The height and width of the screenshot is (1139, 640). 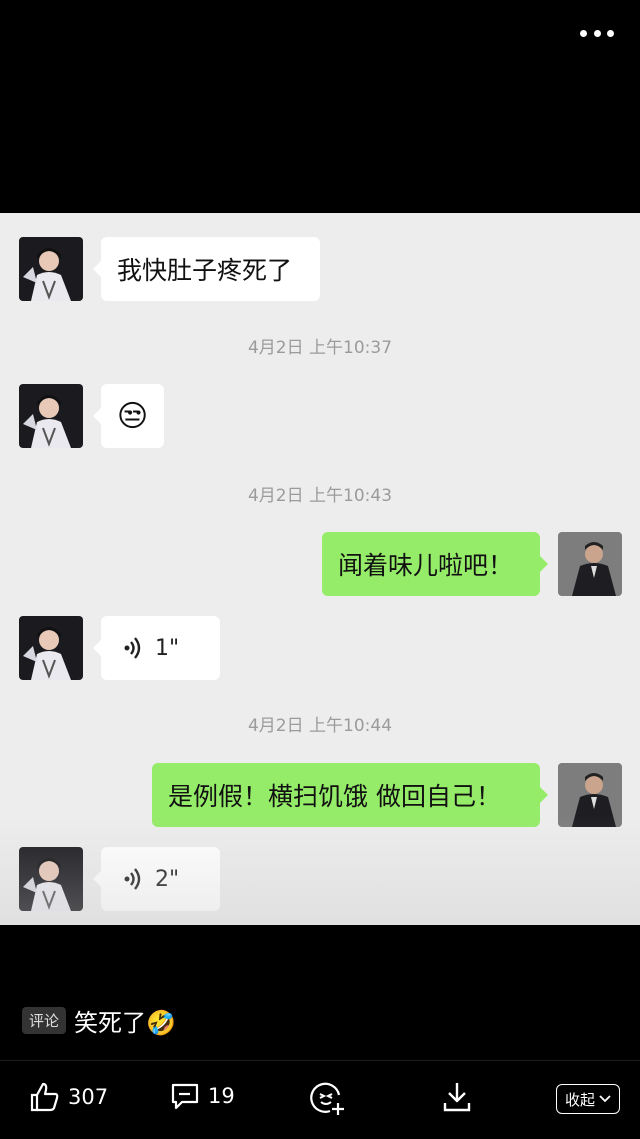 What do you see at coordinates (320, 348) in the screenshot?
I see `timestamp: 4月2日 上午10:37` at bounding box center [320, 348].